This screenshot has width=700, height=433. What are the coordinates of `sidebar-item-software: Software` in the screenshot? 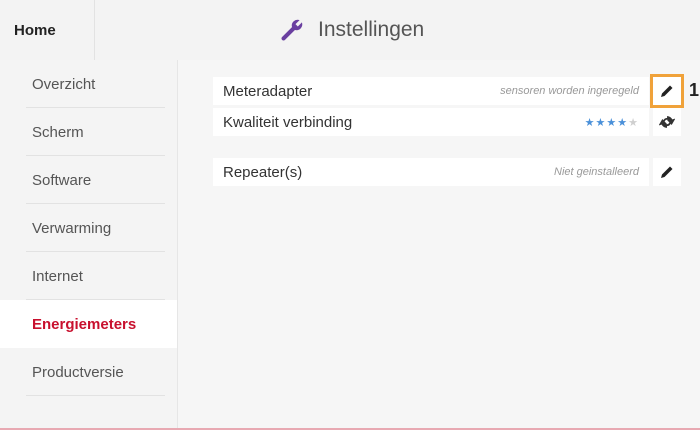 It's located at (88, 180).